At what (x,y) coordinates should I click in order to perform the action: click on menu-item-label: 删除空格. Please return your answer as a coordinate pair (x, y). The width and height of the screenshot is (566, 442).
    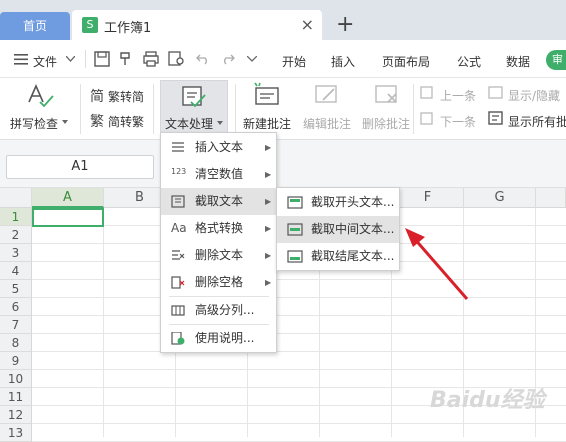
    Looking at the image, I should click on (219, 282).